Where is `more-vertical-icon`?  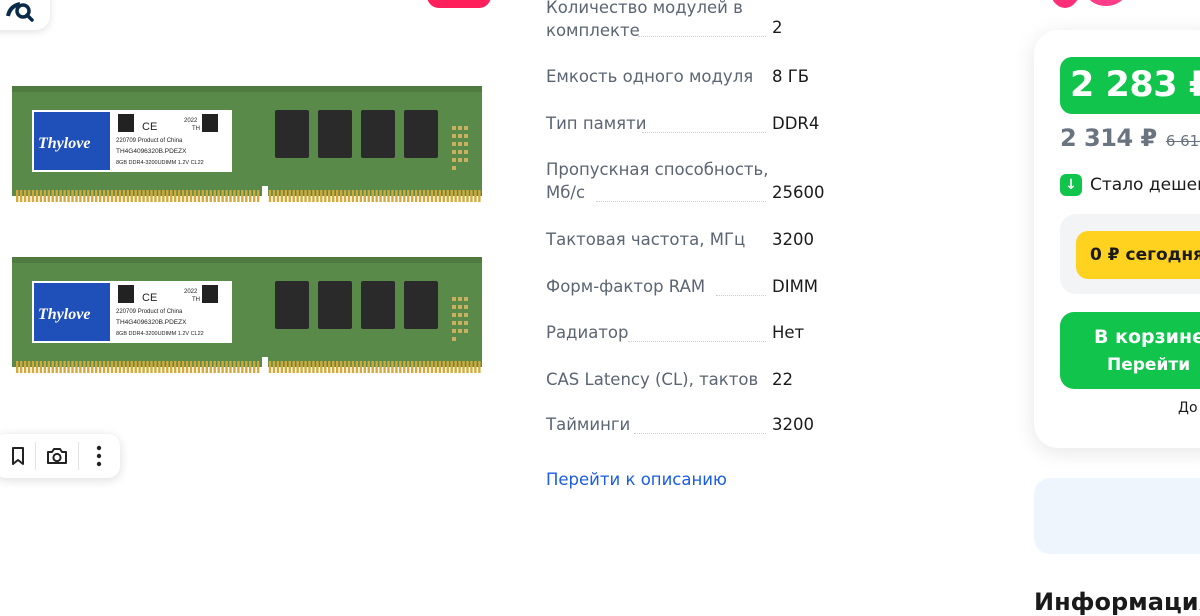
more-vertical-icon is located at coordinates (99, 456).